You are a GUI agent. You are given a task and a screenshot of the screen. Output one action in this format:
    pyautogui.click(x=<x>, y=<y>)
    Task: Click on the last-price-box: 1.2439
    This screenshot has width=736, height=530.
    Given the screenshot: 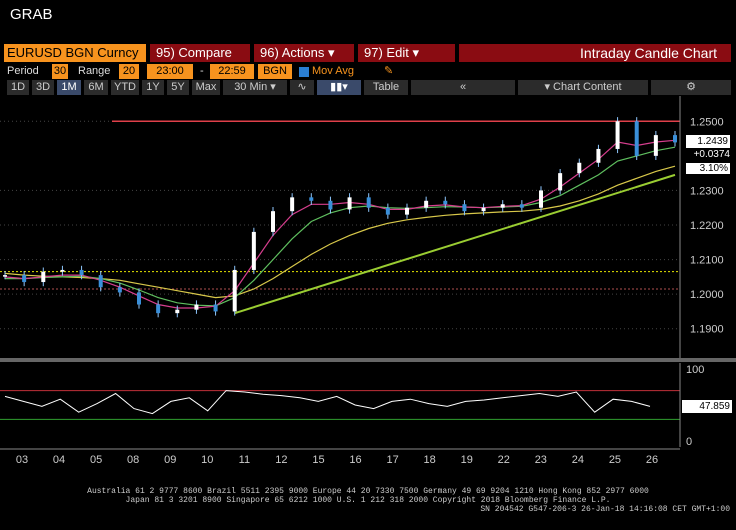 What is the action you would take?
    pyautogui.click(x=708, y=141)
    